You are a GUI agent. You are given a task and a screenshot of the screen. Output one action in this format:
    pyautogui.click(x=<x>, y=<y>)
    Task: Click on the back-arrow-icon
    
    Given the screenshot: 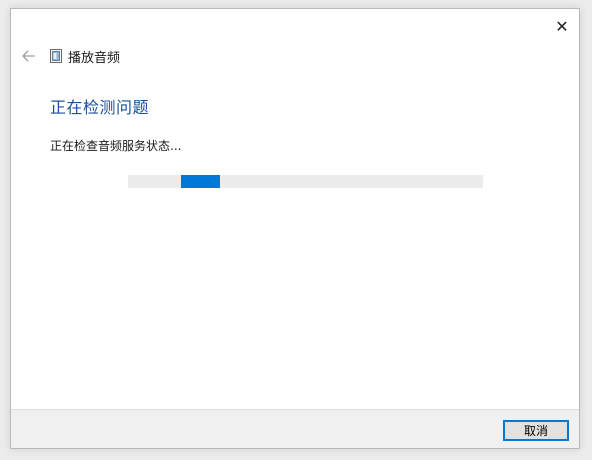 What is the action you would take?
    pyautogui.click(x=28, y=56)
    